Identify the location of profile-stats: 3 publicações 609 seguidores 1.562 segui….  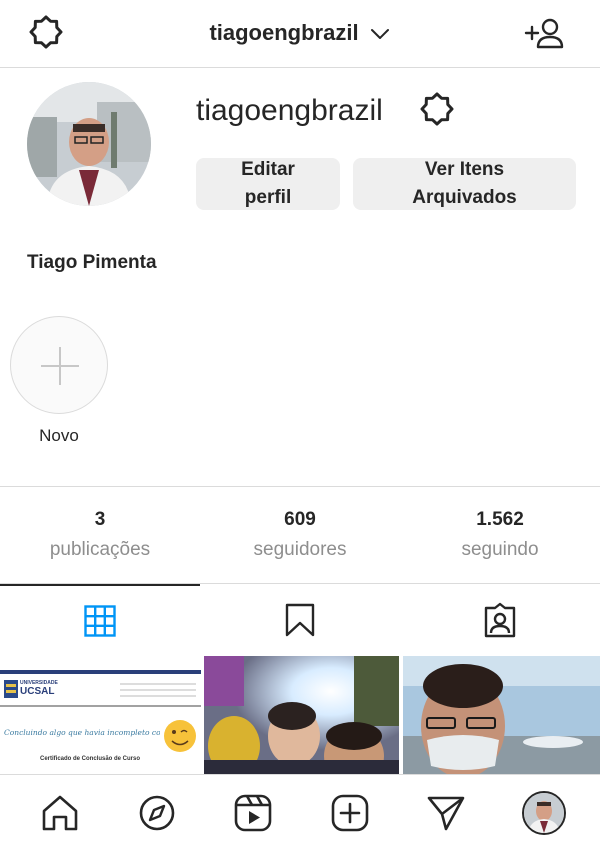
(300, 535).